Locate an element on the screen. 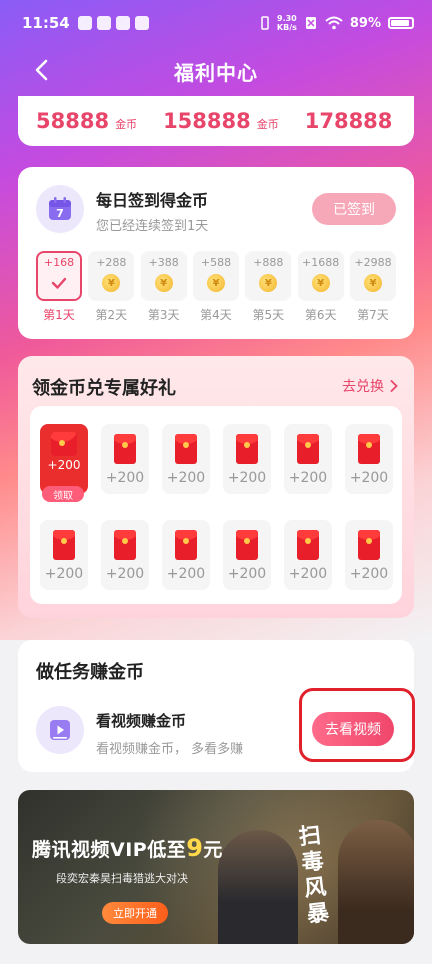 The image size is (432, 964). checkin-day-amount: +288 is located at coordinates (111, 262).